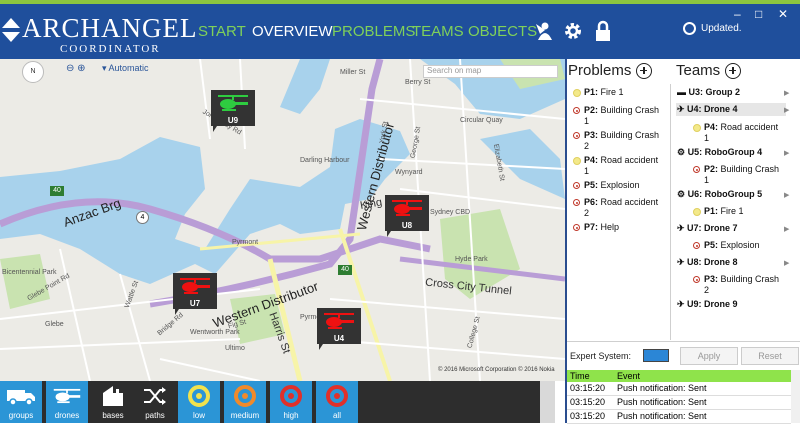  I want to click on team-assignment: P3: Building Crash 2, so click(741, 285).